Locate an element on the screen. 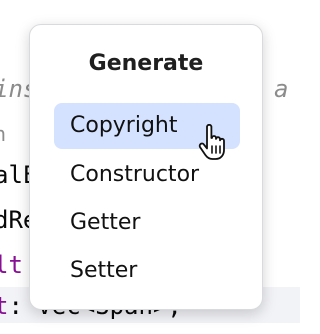 The width and height of the screenshot is (320, 334). code-line-comment-end: a is located at coordinates (281, 89).